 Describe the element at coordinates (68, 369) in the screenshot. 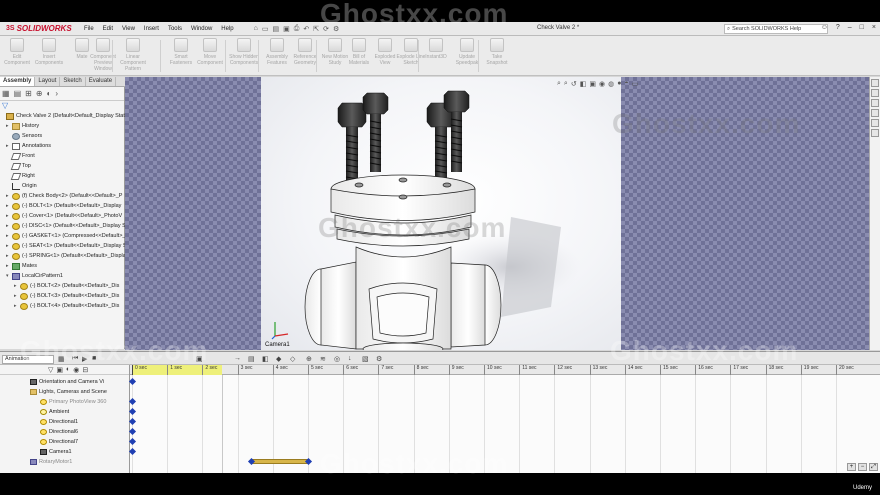

I see `filter-selected-icon: ◐` at that location.